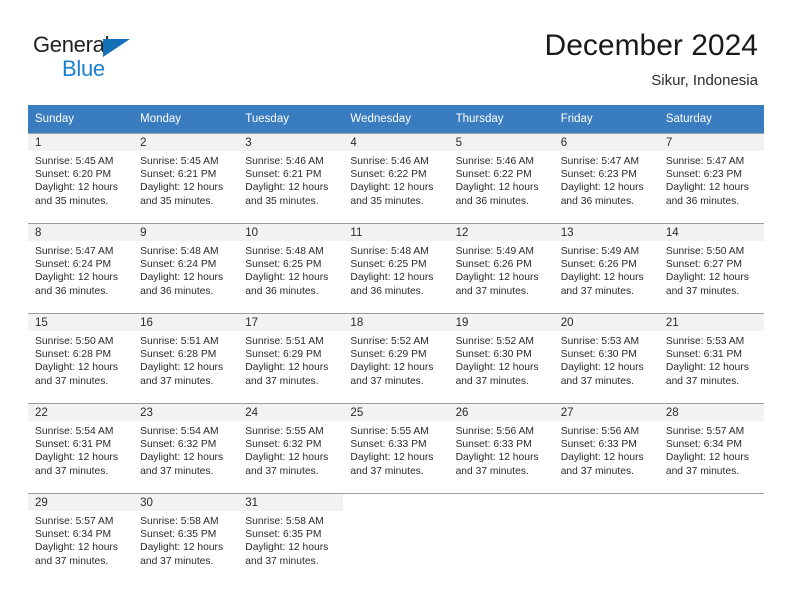 This screenshot has height=612, width=792. I want to click on logo-text-general: General, so click(71, 44).